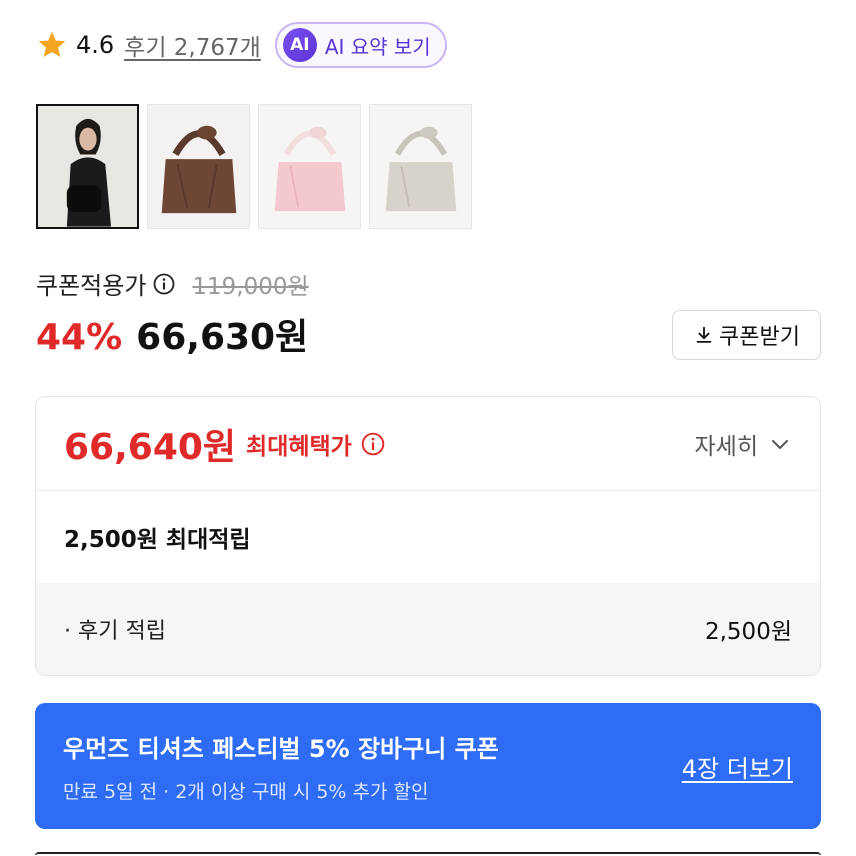 This screenshot has width=856, height=856. Describe the element at coordinates (704, 334) in the screenshot. I see `download-icon` at that location.